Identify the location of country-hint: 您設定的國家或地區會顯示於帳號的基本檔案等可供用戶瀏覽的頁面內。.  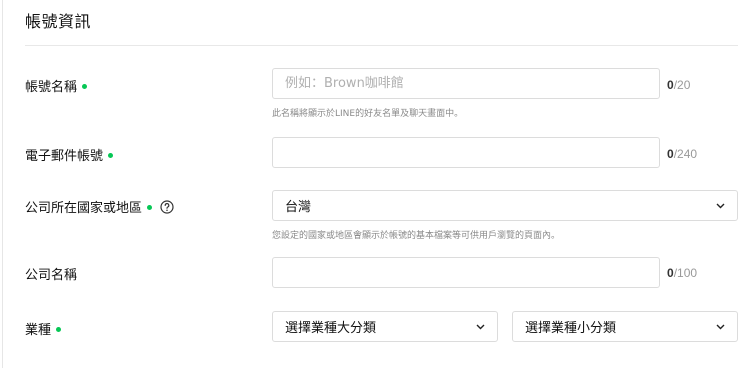
(416, 236).